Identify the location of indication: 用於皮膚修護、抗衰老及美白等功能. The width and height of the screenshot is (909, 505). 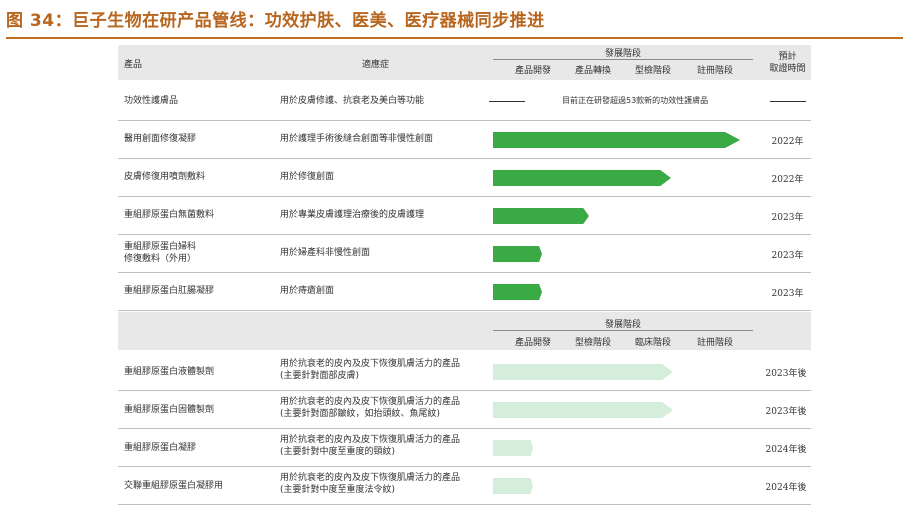
(352, 101).